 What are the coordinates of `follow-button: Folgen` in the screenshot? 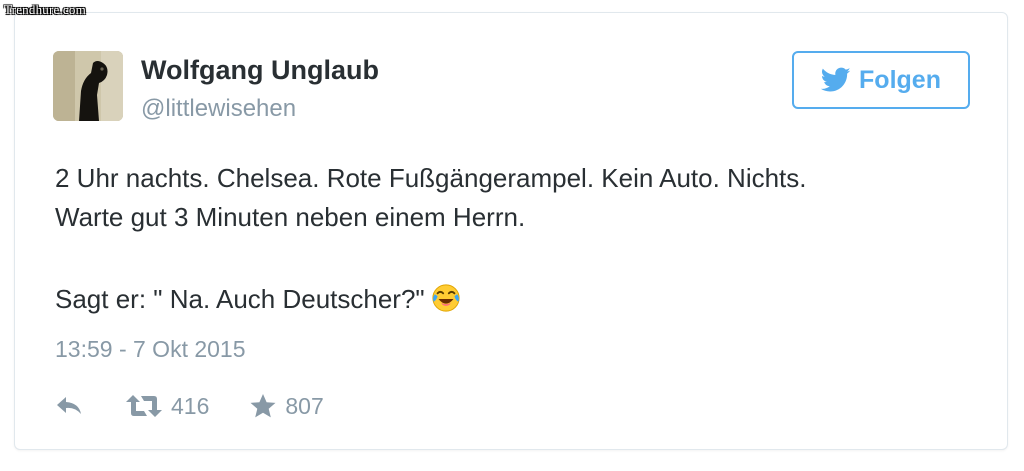 It's located at (881, 80).